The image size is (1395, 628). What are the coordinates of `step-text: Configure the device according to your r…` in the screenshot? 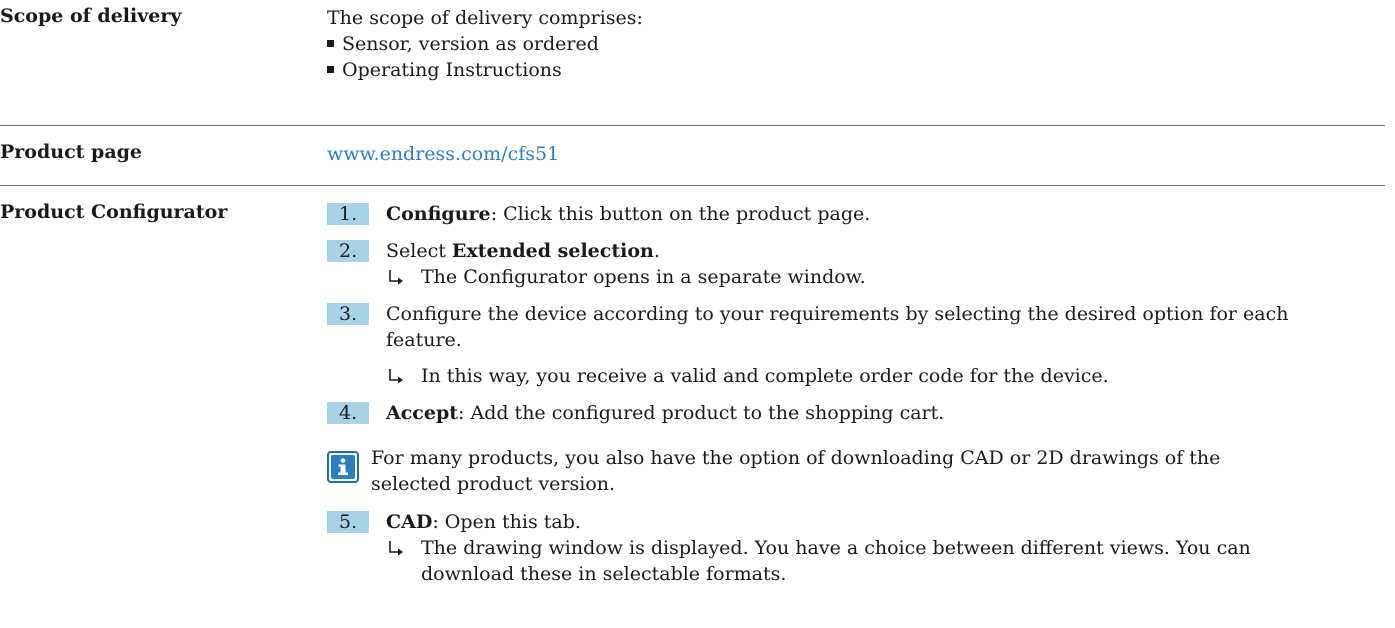 It's located at (837, 327).